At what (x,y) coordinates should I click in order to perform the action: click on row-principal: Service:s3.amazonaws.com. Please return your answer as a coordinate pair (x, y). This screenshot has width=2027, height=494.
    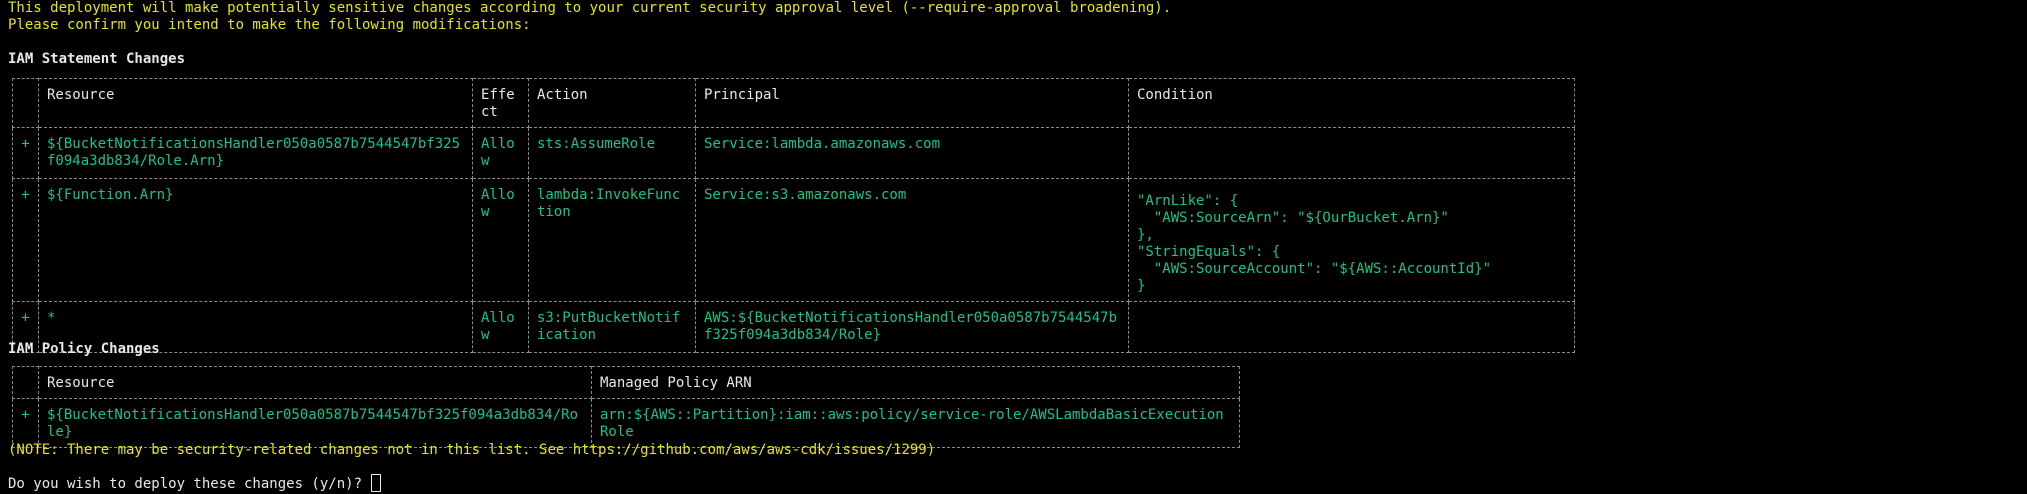
    Looking at the image, I should click on (912, 240).